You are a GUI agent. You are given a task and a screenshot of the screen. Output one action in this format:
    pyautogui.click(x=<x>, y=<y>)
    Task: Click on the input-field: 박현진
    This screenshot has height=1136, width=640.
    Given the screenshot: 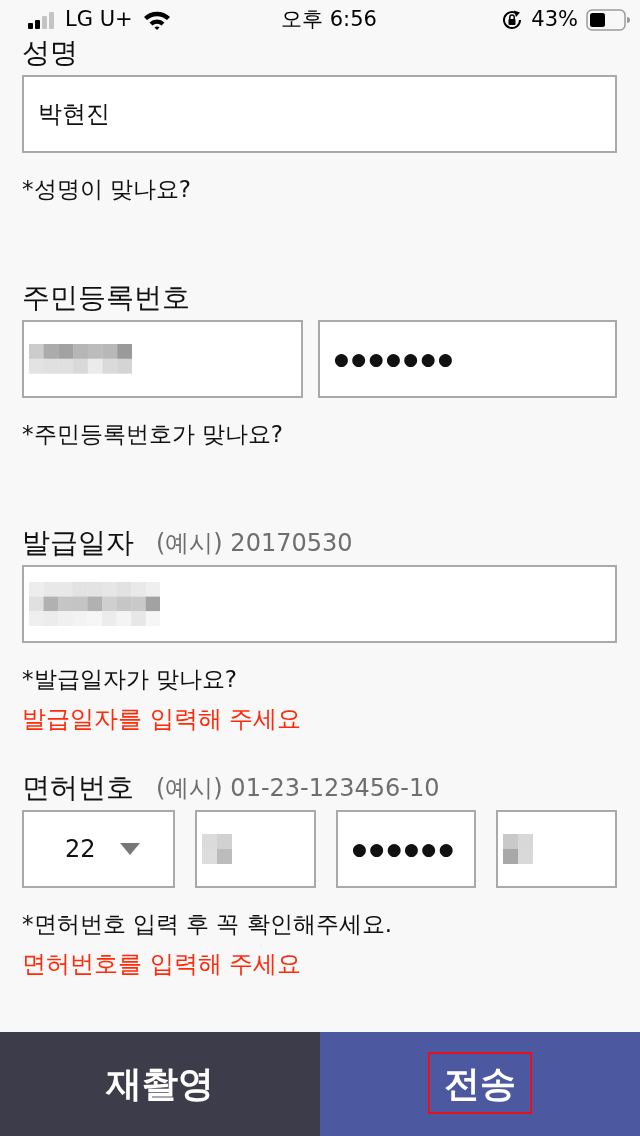 What is the action you would take?
    pyautogui.click(x=319, y=114)
    